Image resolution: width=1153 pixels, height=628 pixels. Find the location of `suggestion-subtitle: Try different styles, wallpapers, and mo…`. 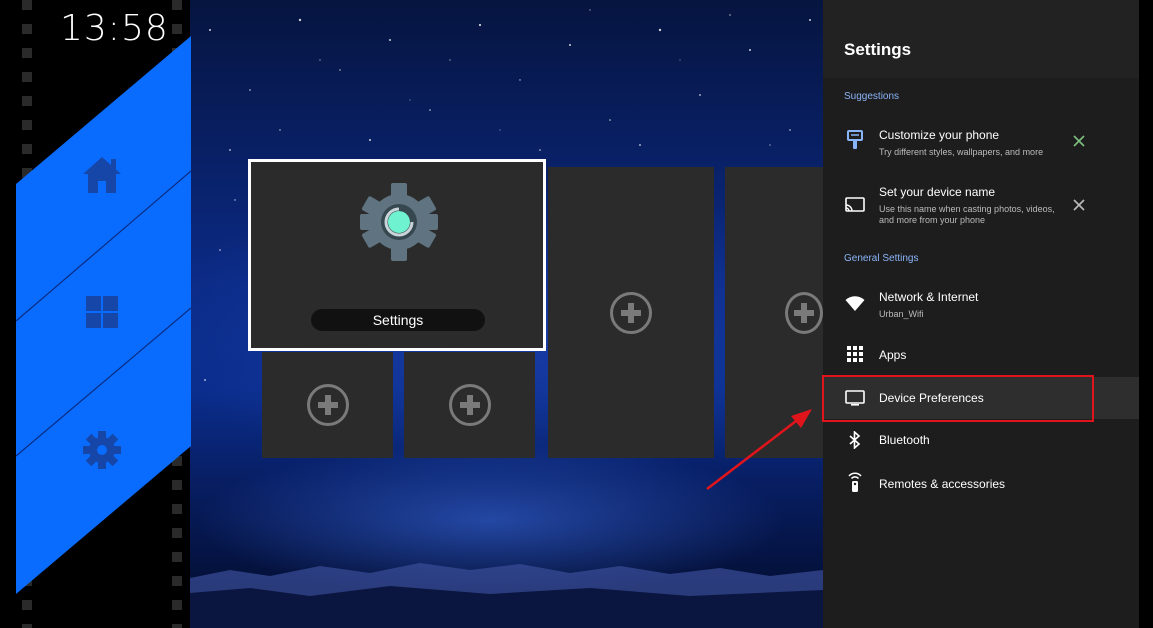

suggestion-subtitle: Try different styles, wallpapers, and mo… is located at coordinates (961, 152).